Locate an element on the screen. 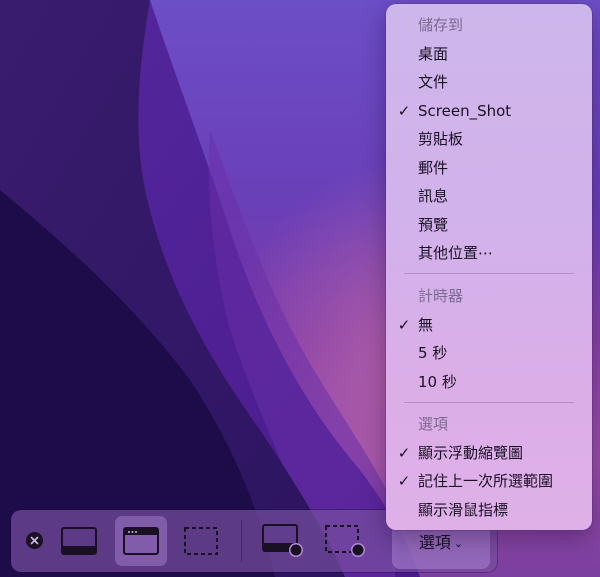 The width and height of the screenshot is (600, 577). record-entire-screen-button is located at coordinates (283, 541).